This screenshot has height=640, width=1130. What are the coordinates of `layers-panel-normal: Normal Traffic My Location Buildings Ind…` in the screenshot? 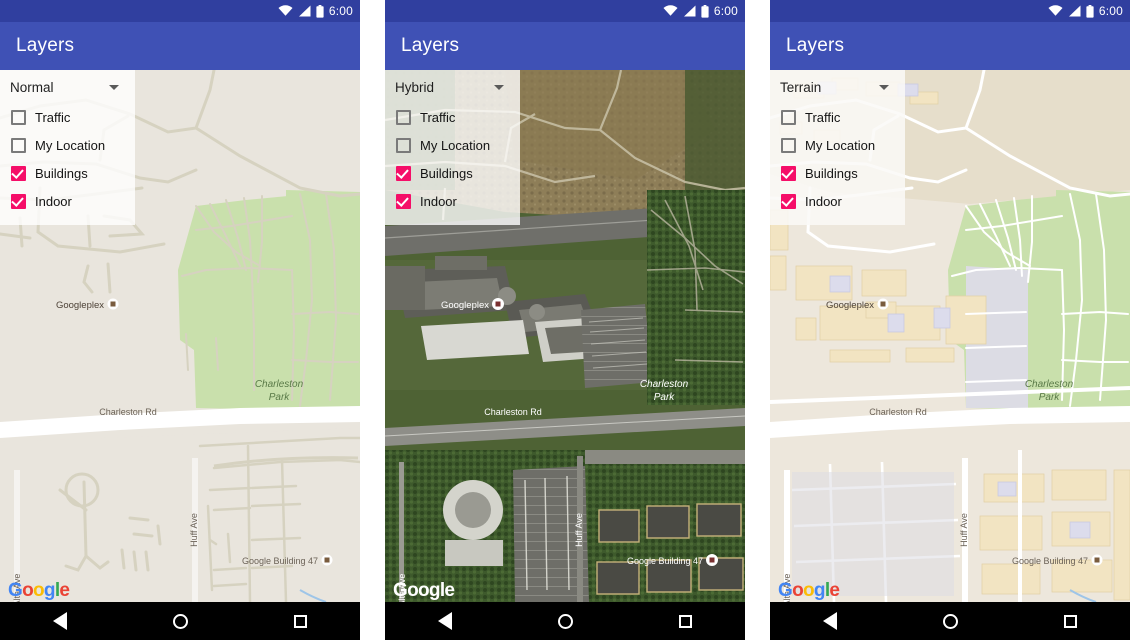 It's located at (67, 147).